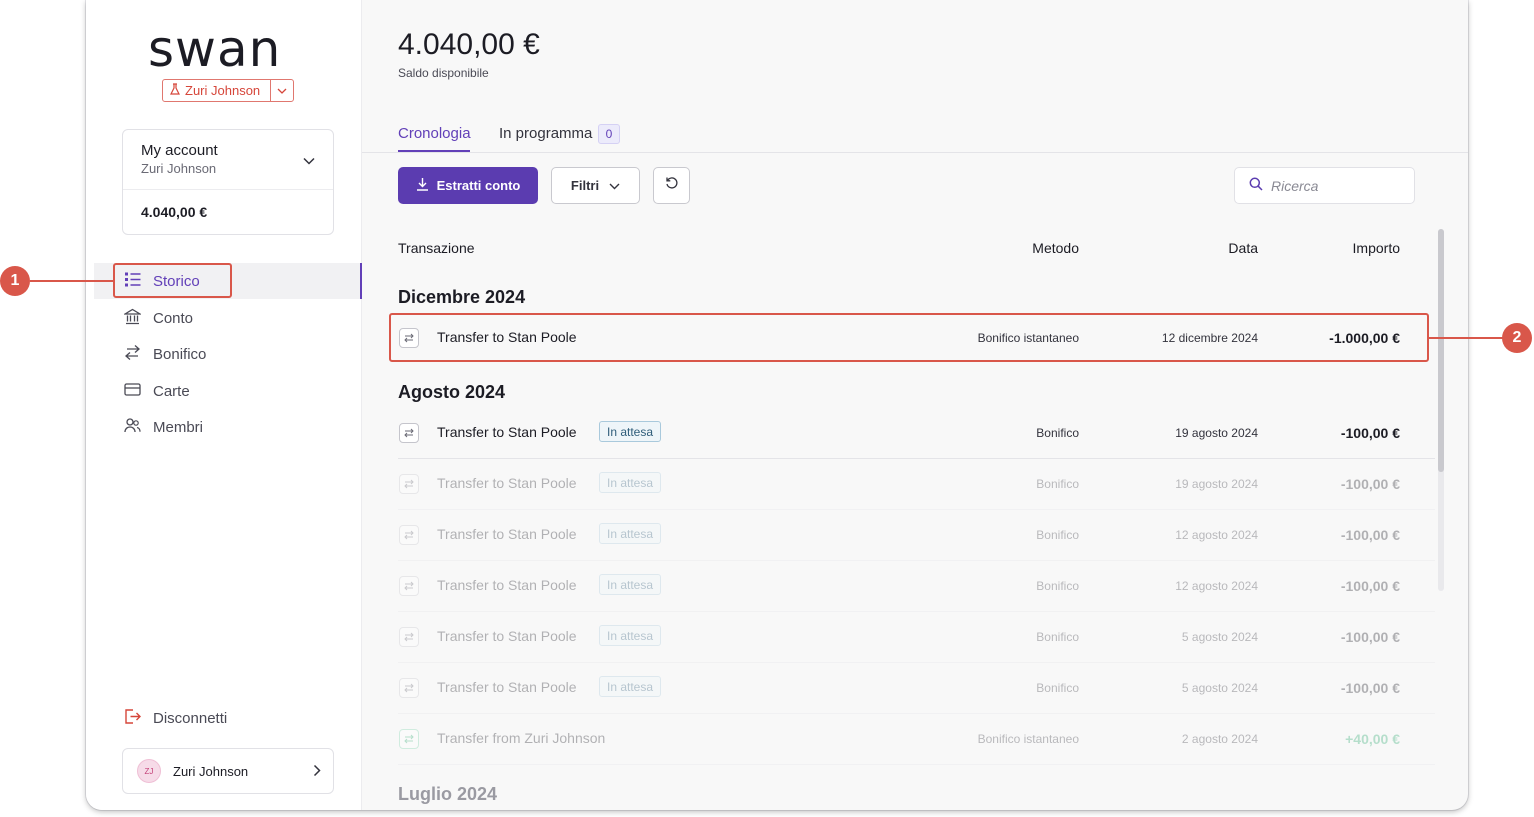 This screenshot has height=817, width=1534. I want to click on highlight-transaction-row, so click(909, 337).